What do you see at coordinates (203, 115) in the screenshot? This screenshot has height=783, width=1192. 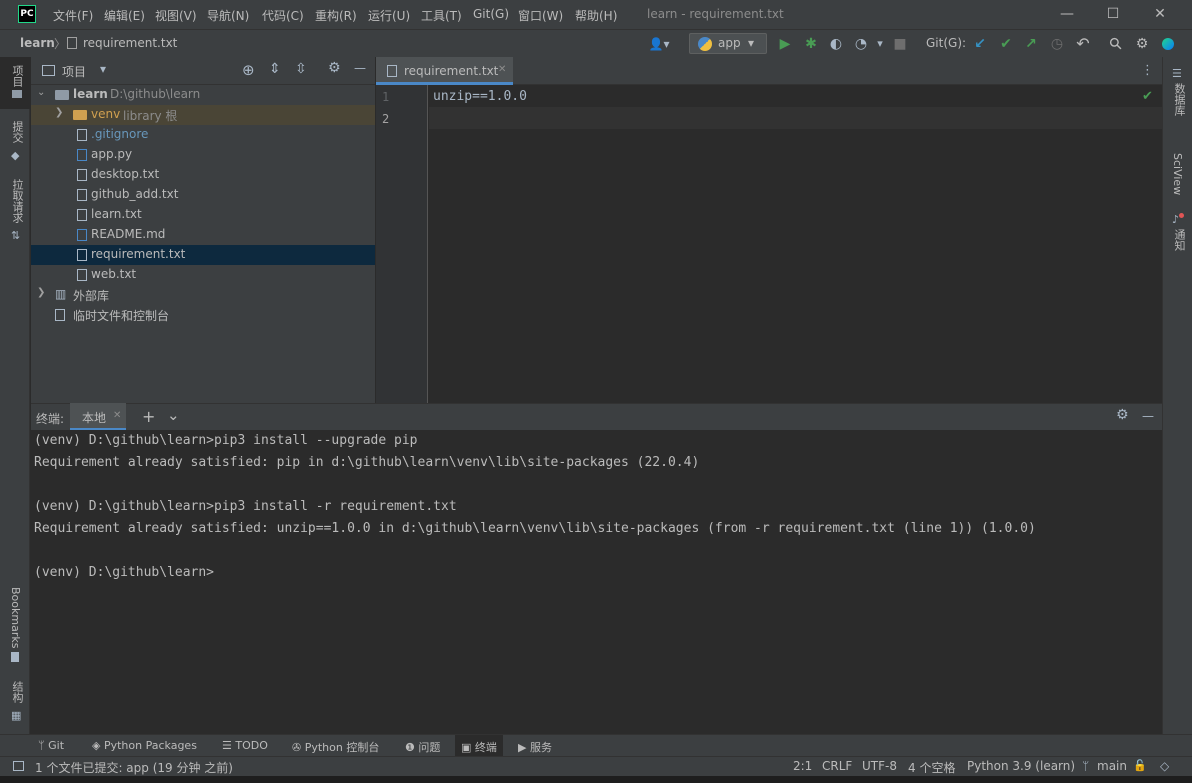 I see `tree-item-venv: ❯ venv library 根` at bounding box center [203, 115].